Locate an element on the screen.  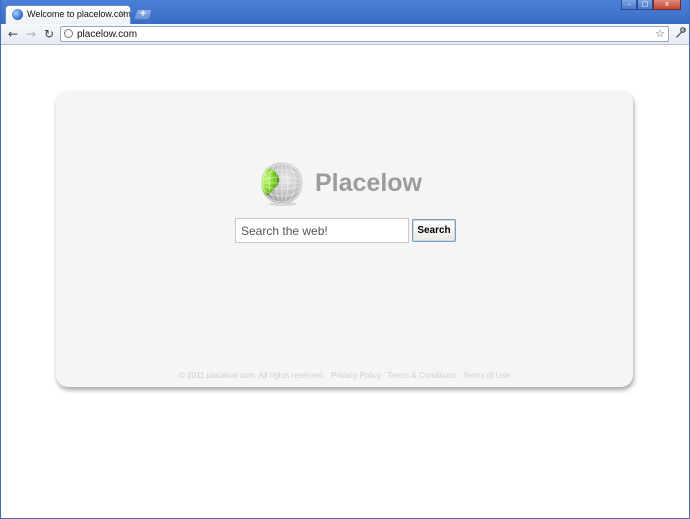
forward-arrow-icon: → is located at coordinates (31, 34).